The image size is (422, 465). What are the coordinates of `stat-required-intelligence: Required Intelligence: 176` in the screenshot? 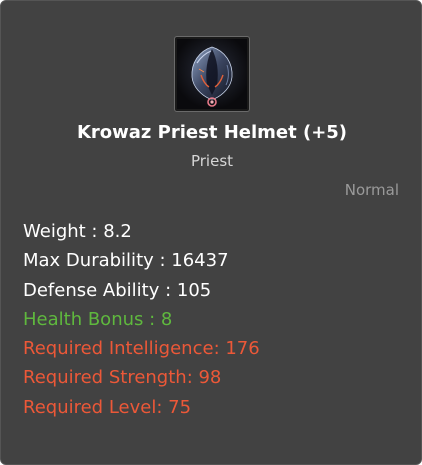 It's located at (141, 349).